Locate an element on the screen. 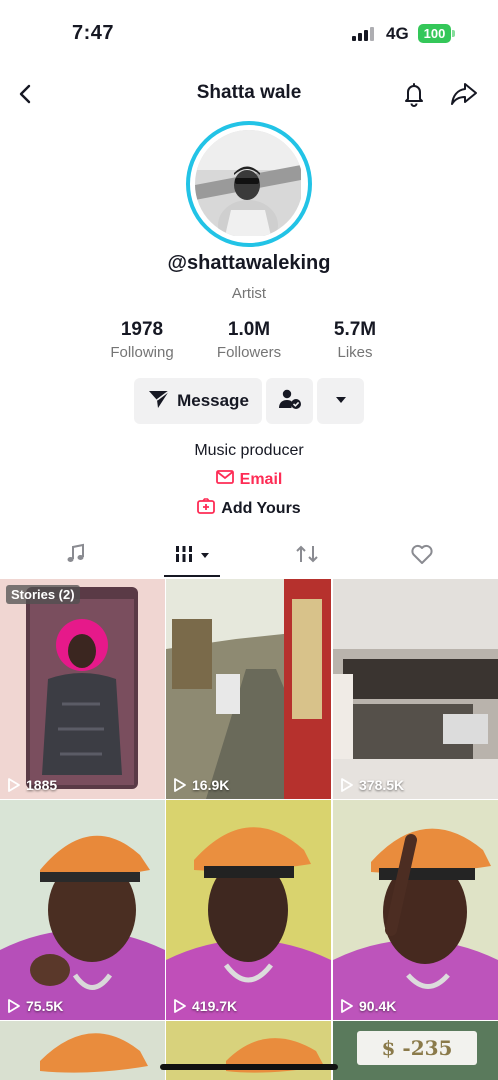  message-button: Message is located at coordinates (198, 401).